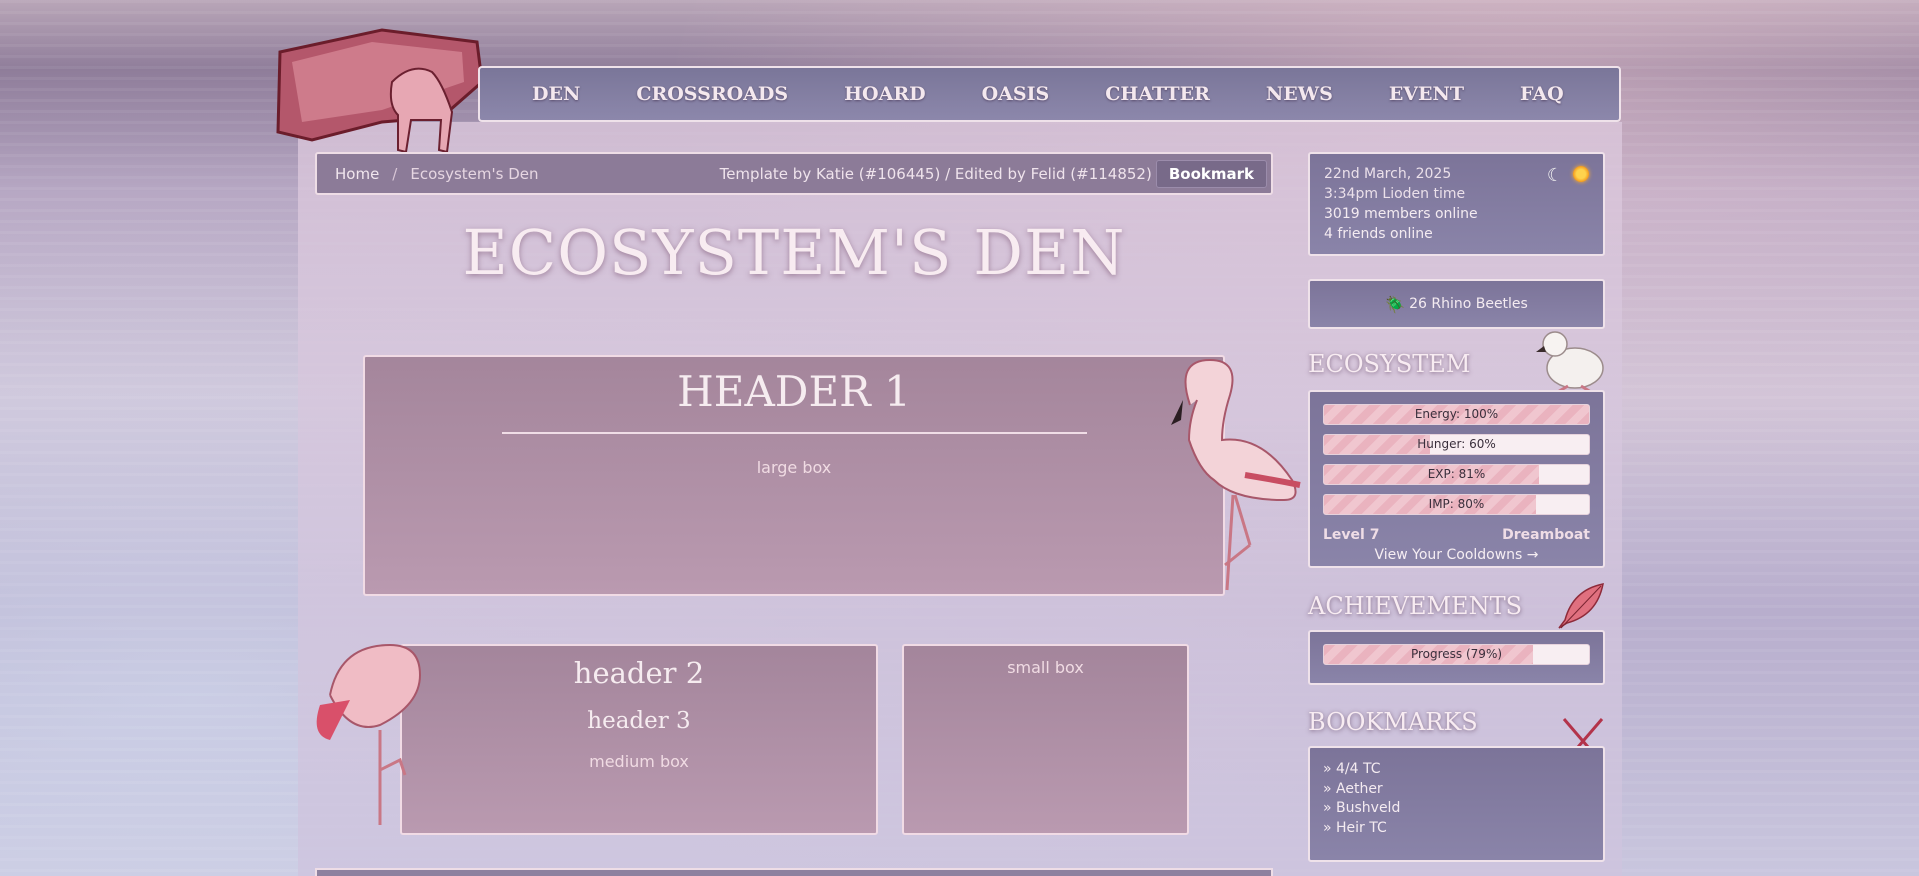  I want to click on exp-bar: EXP: 81%, so click(1456, 474).